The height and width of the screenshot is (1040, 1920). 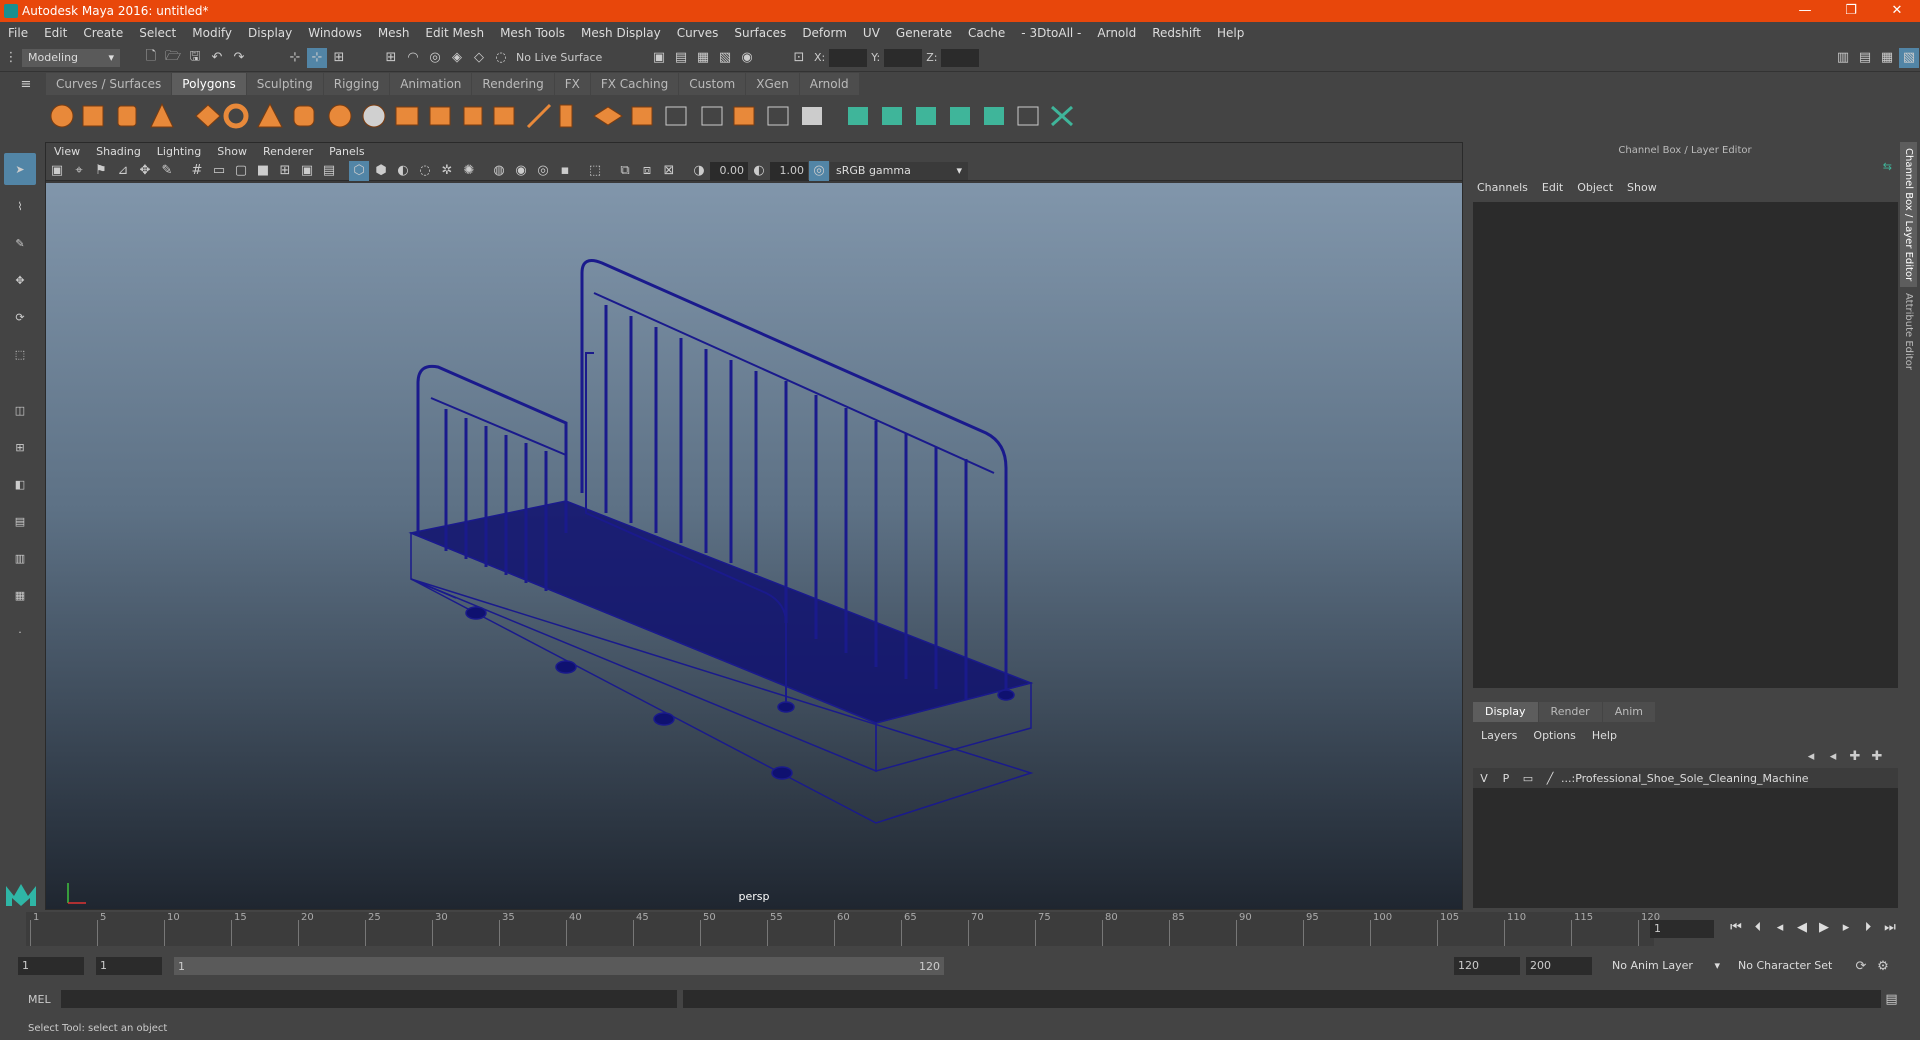 What do you see at coordinates (20, 484) in the screenshot?
I see `side-by-side-icon: ◧` at bounding box center [20, 484].